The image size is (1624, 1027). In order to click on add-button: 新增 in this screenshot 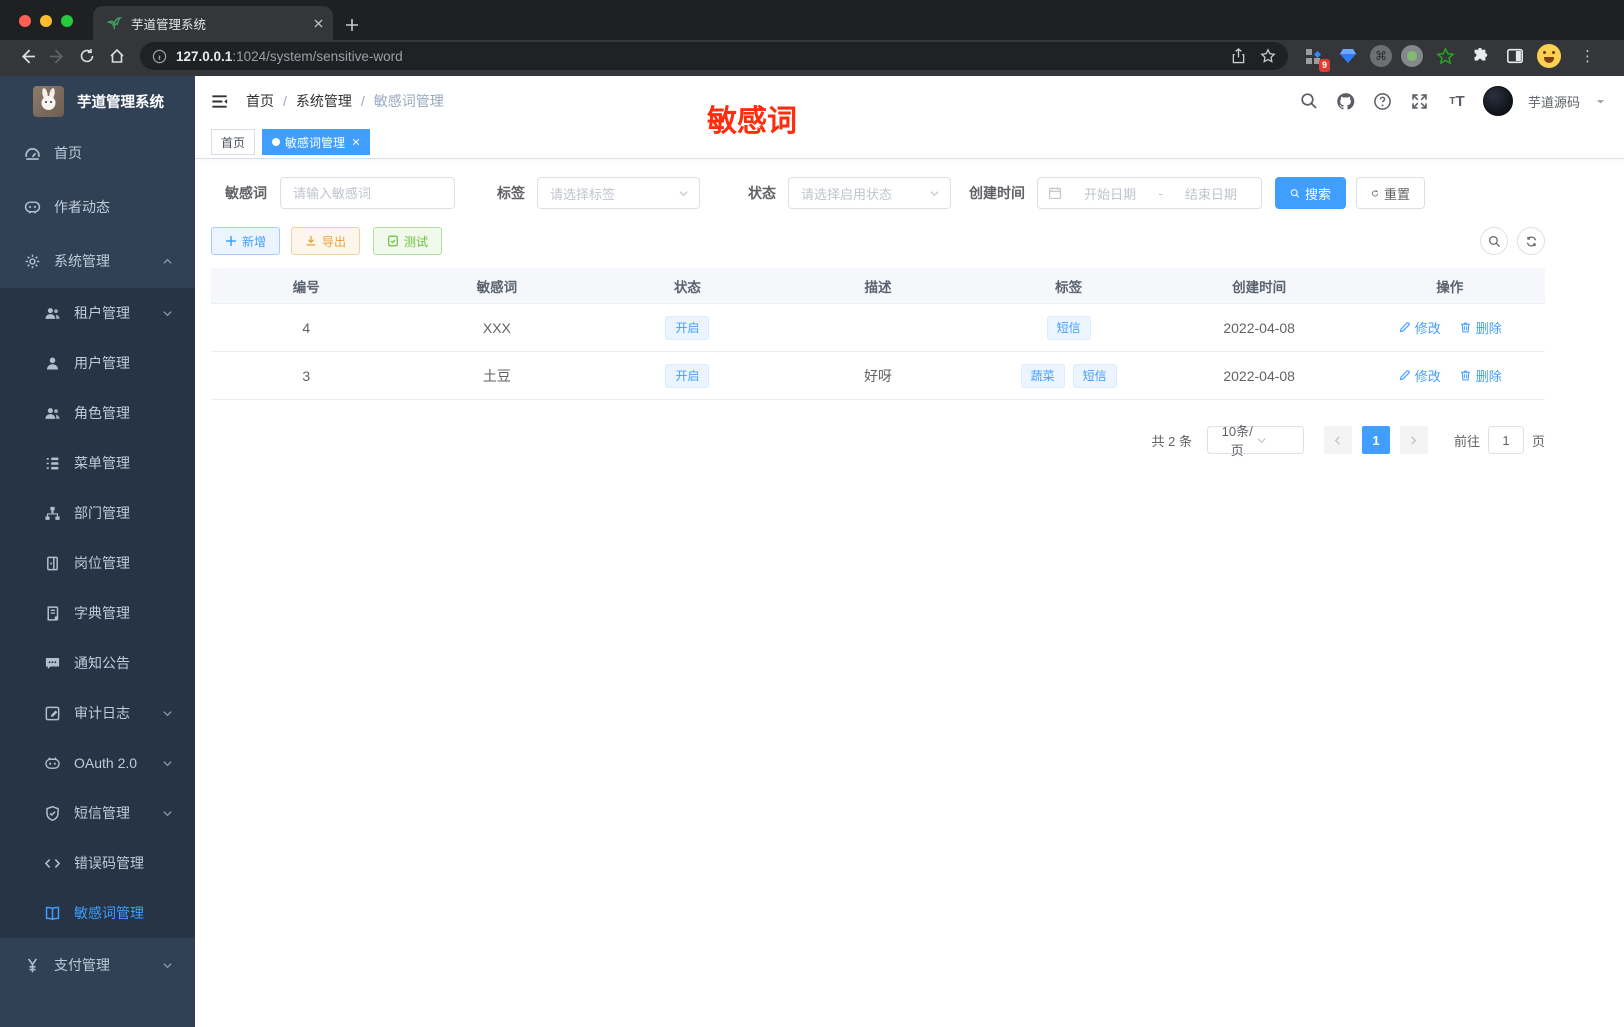, I will do `click(246, 241)`.